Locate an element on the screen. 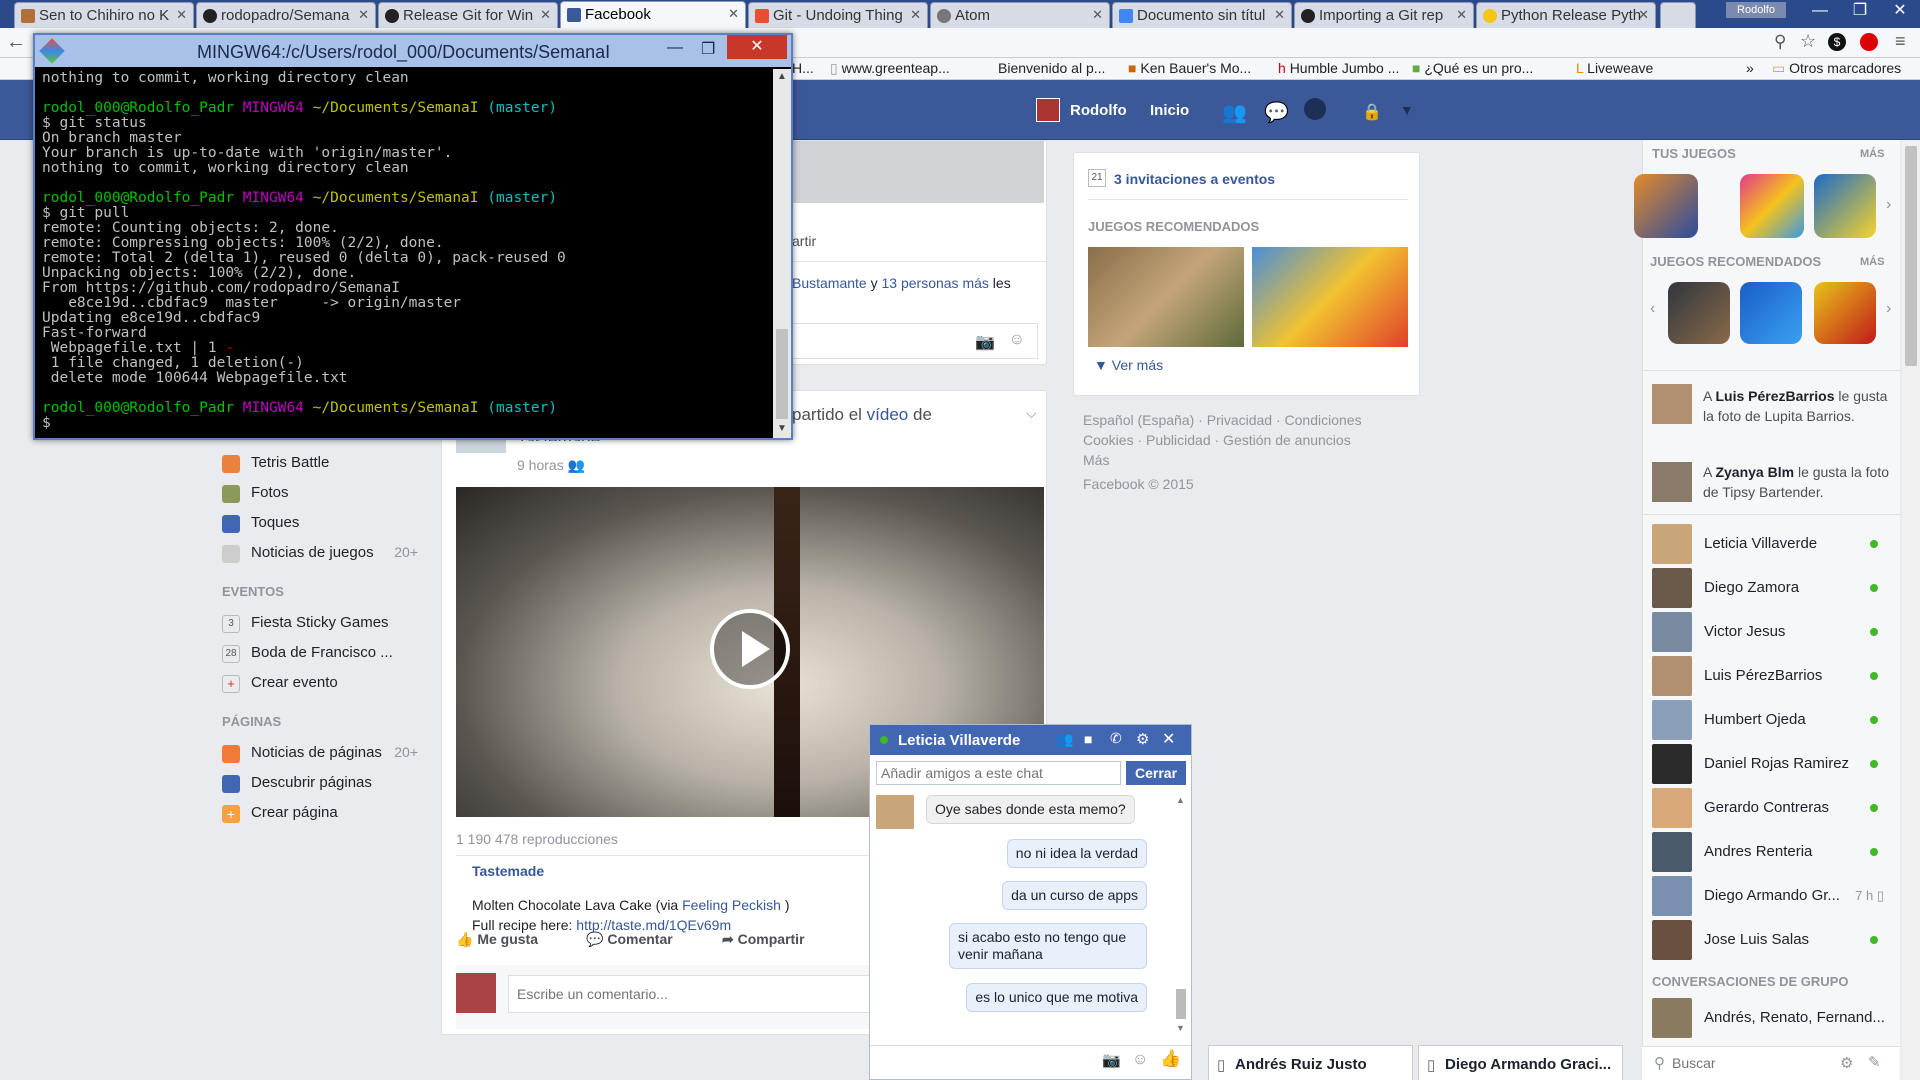  game-thumbnail-counter-strike is located at coordinates (1166, 297).